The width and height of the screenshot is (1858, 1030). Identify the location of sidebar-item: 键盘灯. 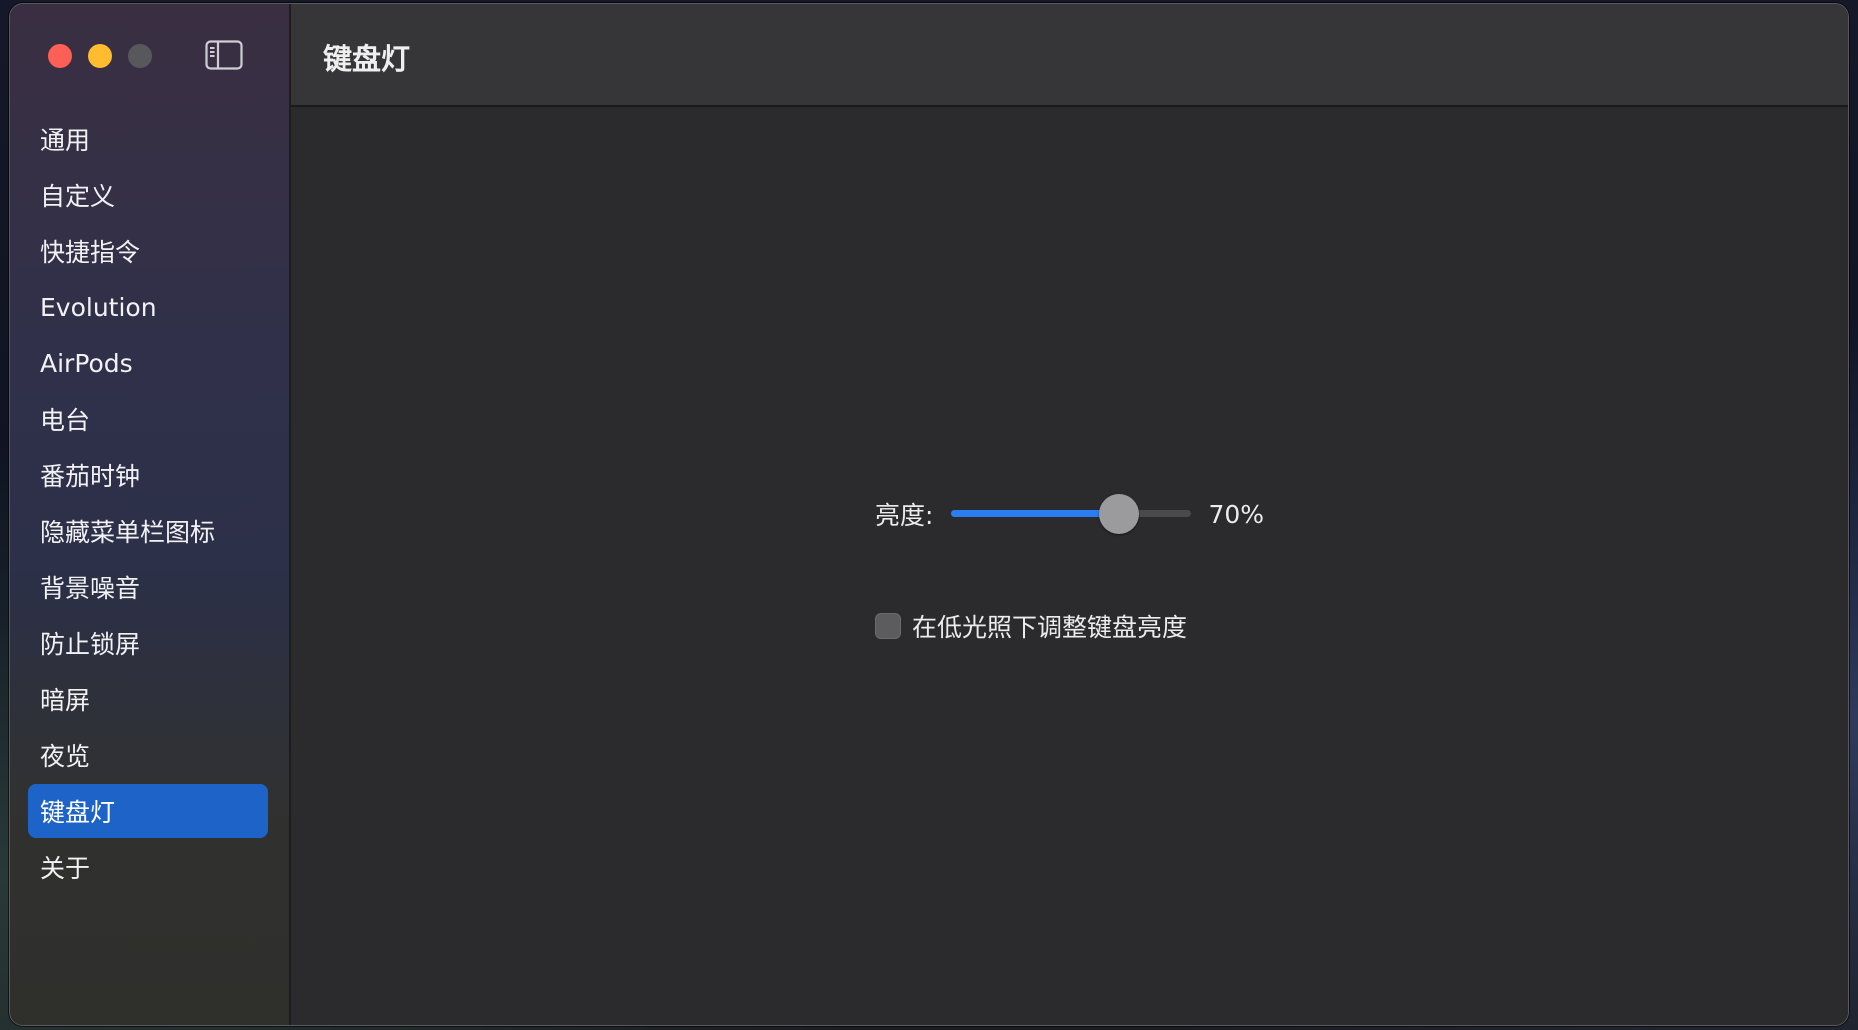
(148, 811).